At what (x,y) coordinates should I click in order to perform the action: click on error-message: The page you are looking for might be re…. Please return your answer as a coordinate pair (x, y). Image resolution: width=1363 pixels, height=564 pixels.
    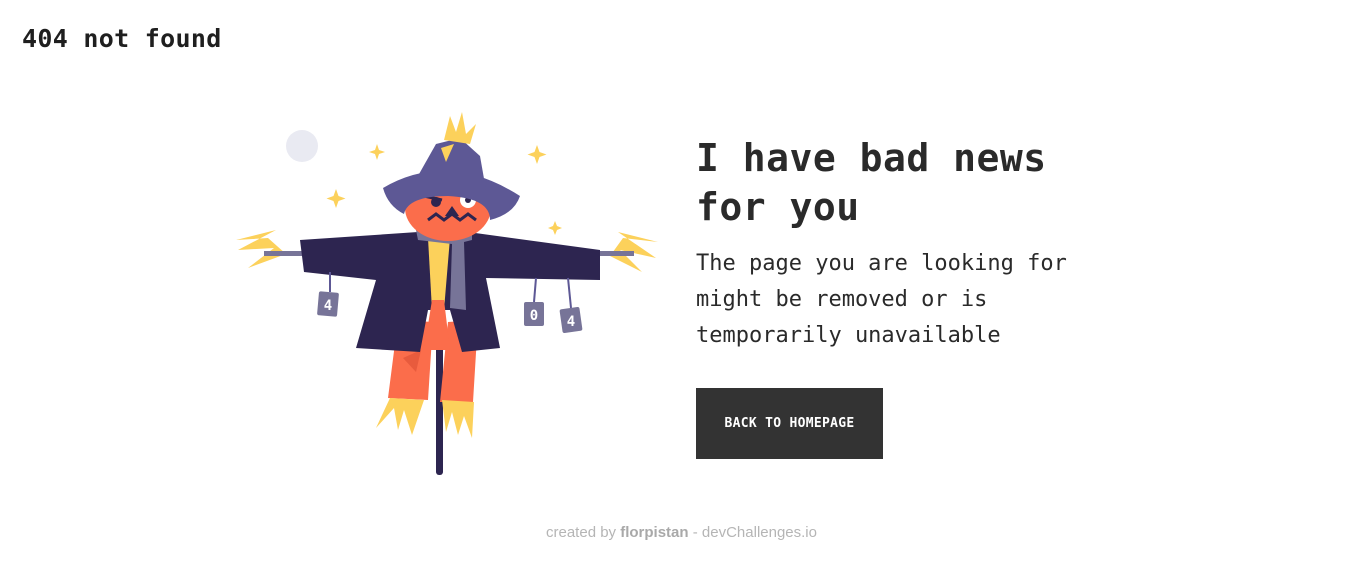
    Looking at the image, I should click on (881, 299).